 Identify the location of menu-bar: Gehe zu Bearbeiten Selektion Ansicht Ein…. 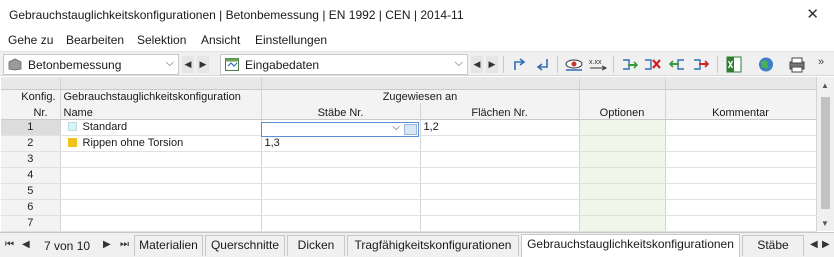
(417, 41).